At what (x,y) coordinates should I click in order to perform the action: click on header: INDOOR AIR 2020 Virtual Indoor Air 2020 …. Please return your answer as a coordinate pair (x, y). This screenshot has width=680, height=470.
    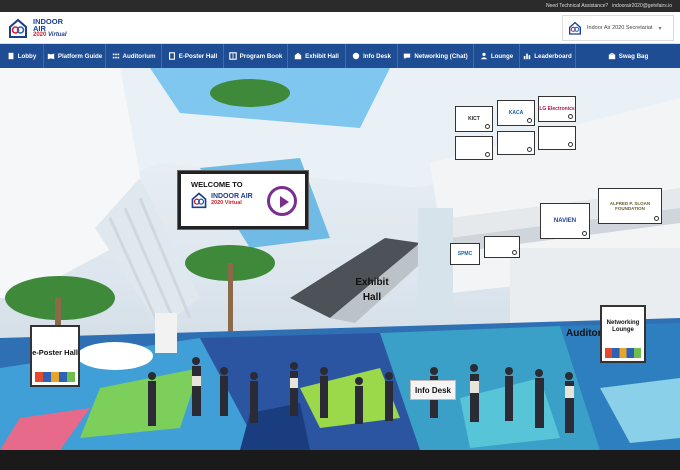
    Looking at the image, I should click on (340, 28).